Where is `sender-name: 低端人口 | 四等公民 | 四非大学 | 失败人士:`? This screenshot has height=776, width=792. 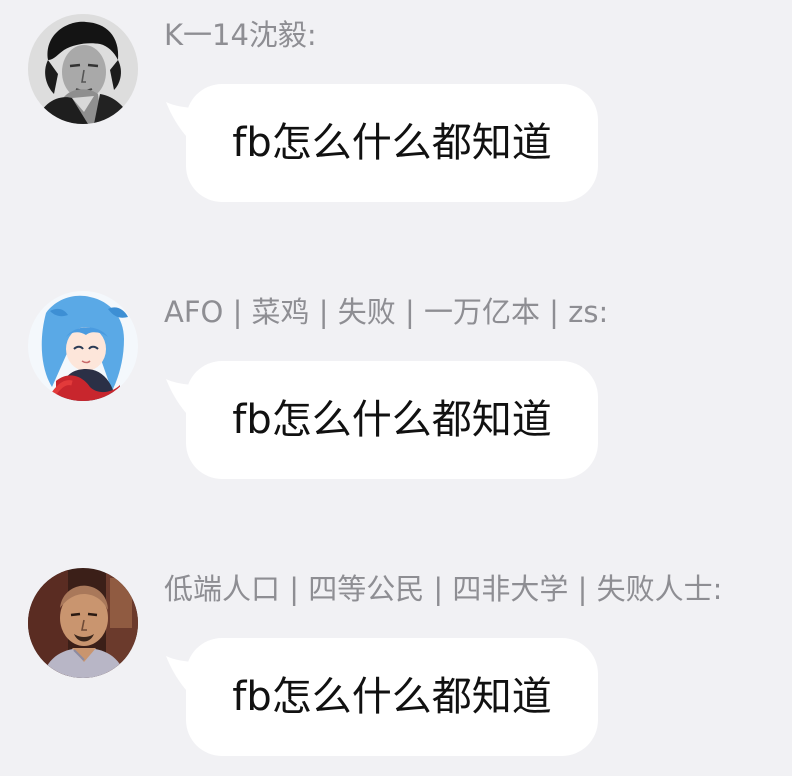
sender-name: 低端人口 | 四等公民 | 四非大学 | 失败人士: is located at coordinates (443, 589).